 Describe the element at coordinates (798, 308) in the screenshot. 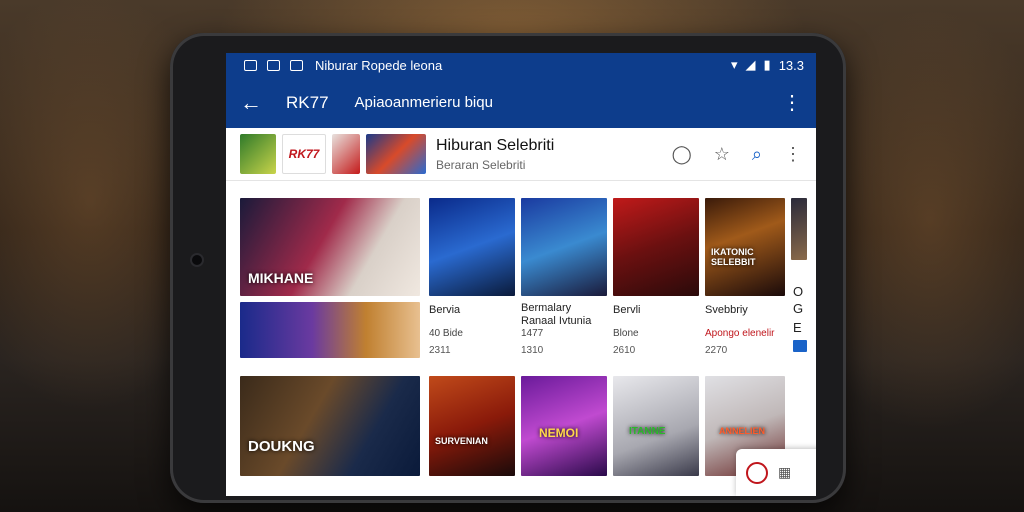

I see `video-subtitle: G` at that location.